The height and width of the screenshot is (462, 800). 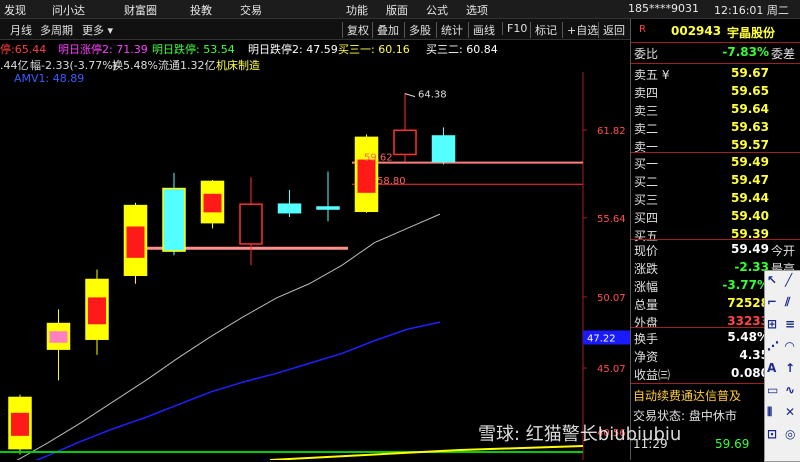 I want to click on add-watchlist-button: +自选, so click(x=580, y=30).